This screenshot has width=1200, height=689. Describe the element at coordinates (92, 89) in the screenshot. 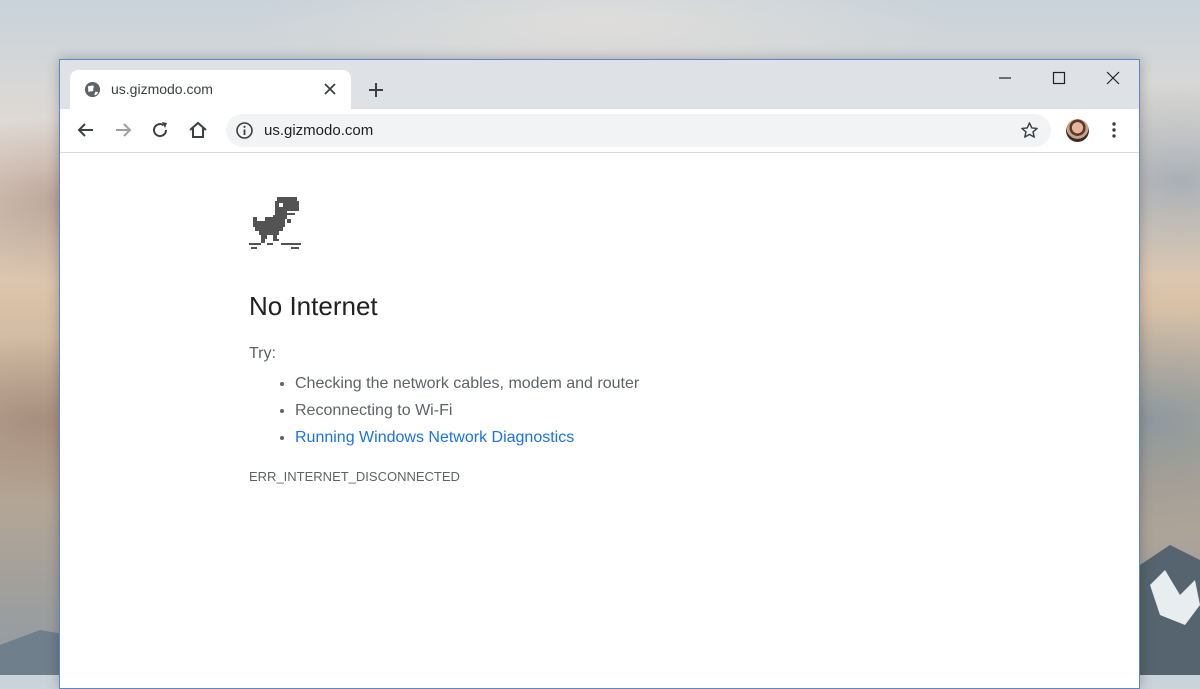

I see `globe-icon` at that location.